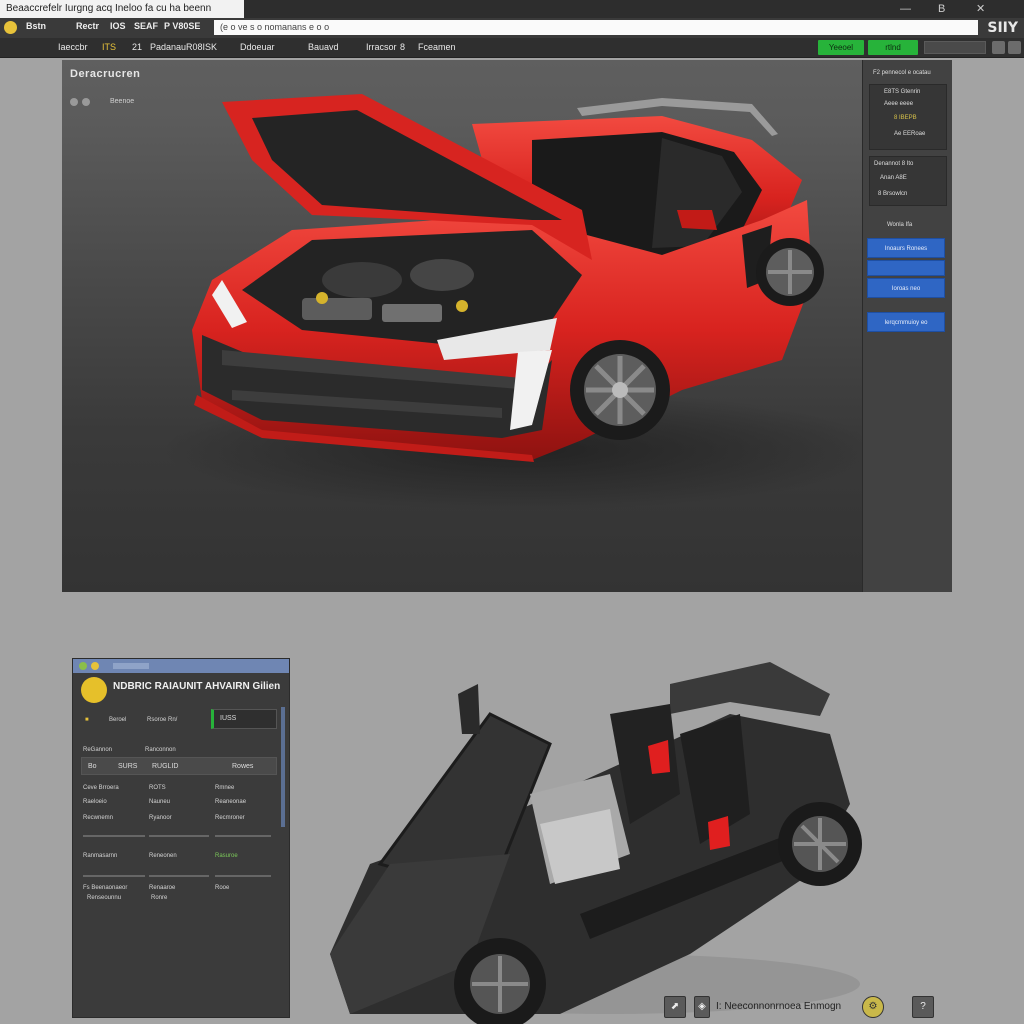 This screenshot has width=1024, height=1024. I want to click on value-input: IUSS, so click(244, 719).